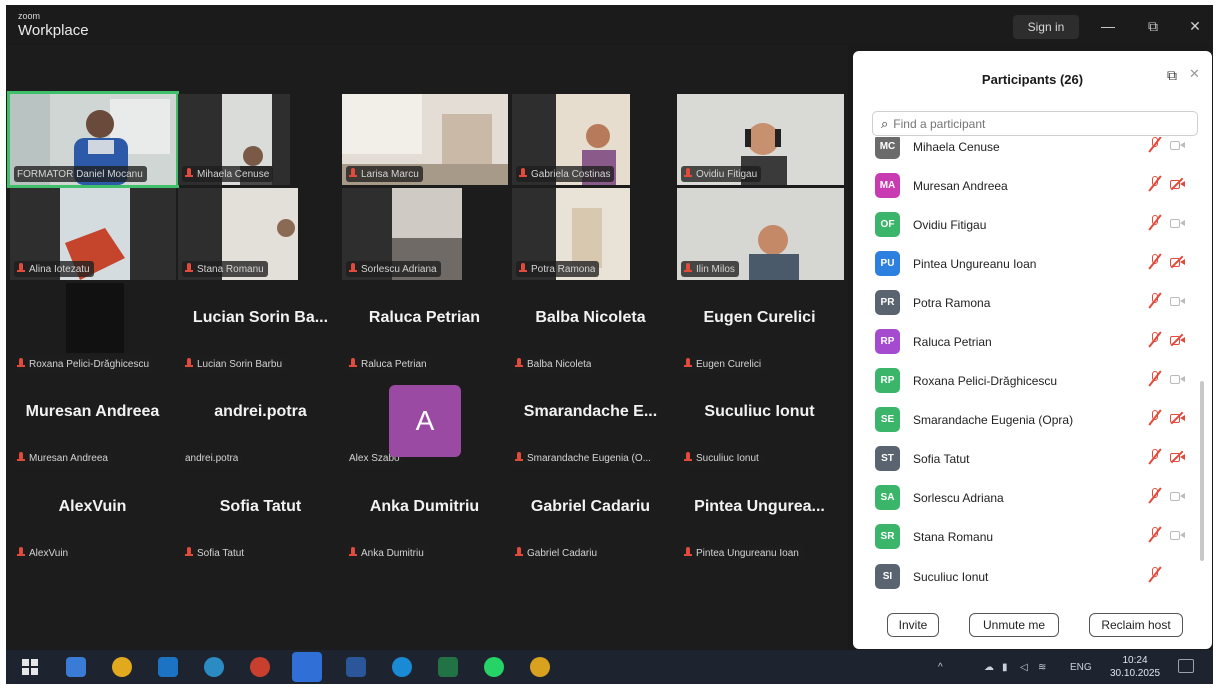 This screenshot has height=688, width=1219. I want to click on name-tile: Gabriel Cadariu Gabriel Cadariu, so click(590, 518).